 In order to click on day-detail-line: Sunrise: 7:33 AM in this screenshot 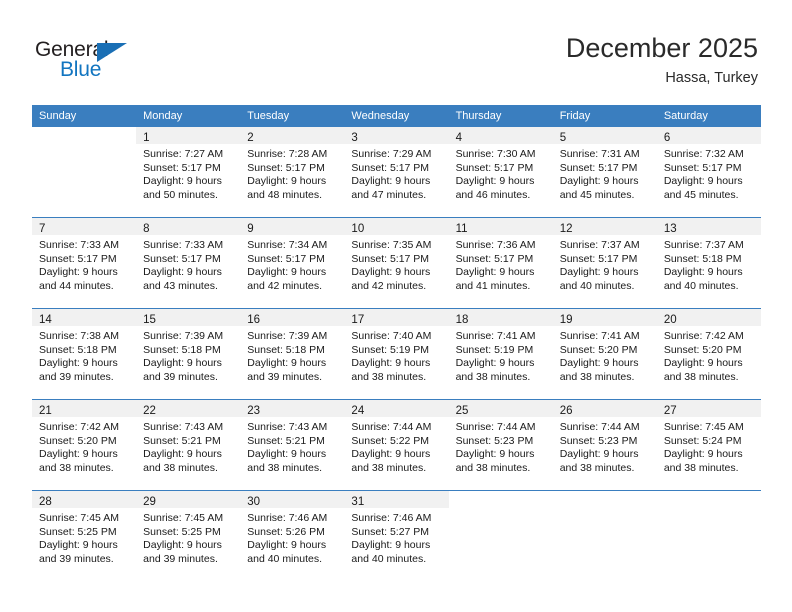, I will do `click(183, 245)`.